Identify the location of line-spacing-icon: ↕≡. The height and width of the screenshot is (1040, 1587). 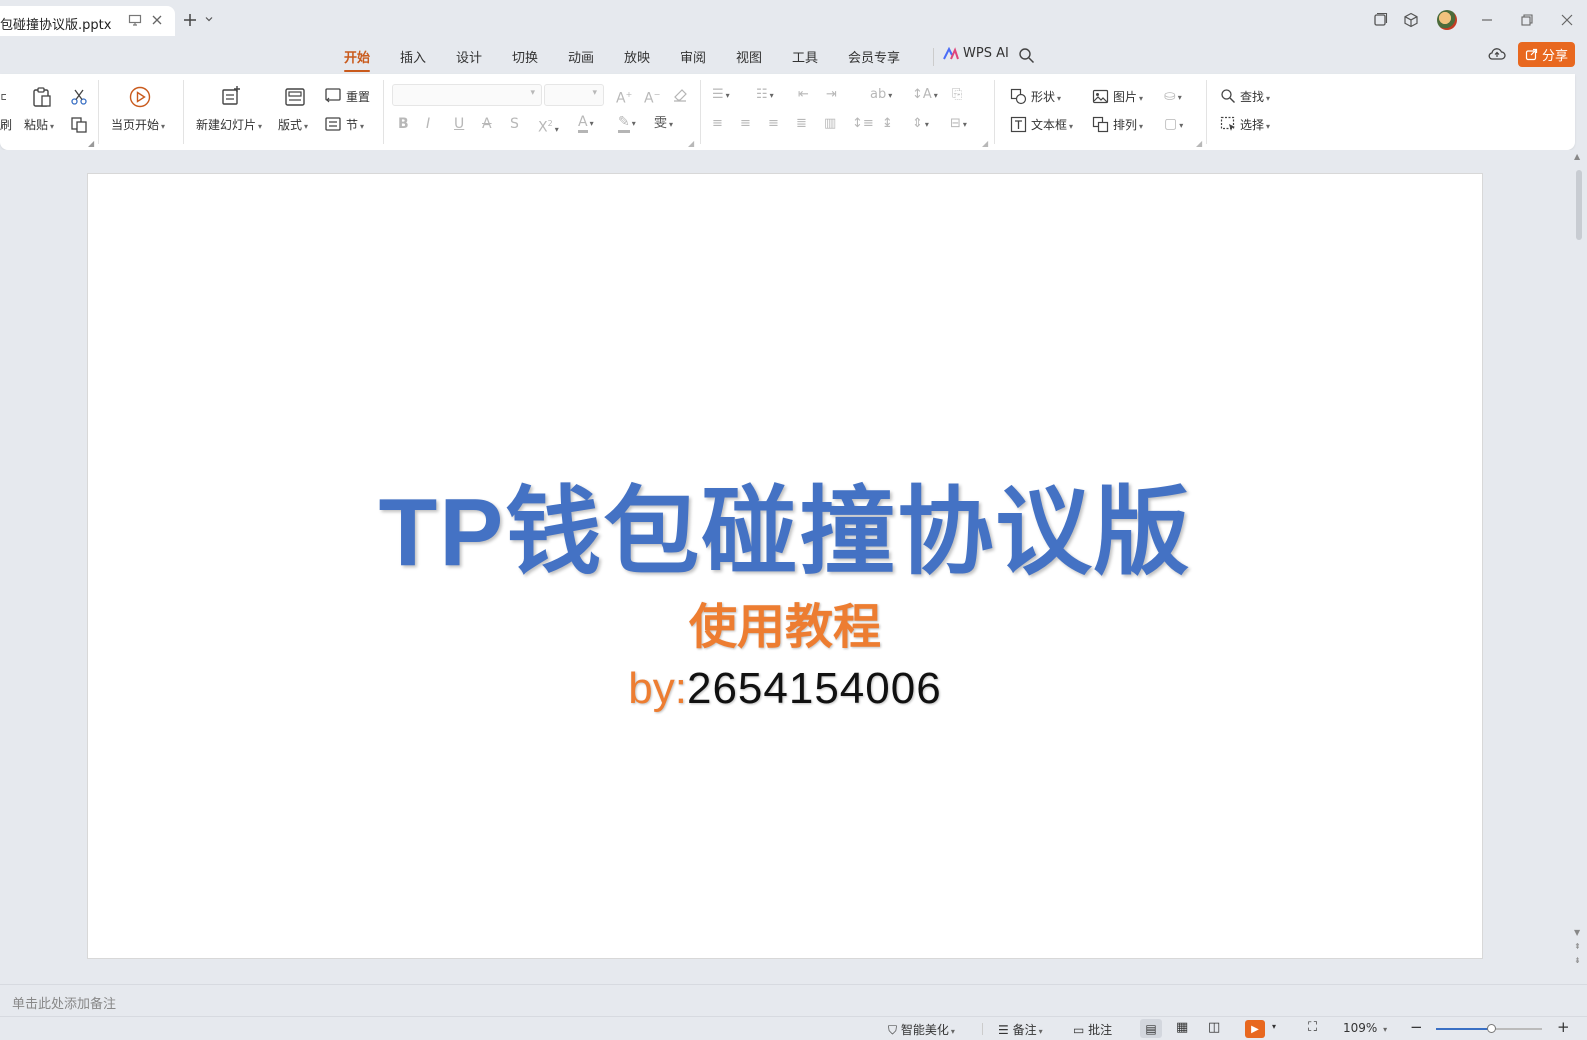
(863, 124).